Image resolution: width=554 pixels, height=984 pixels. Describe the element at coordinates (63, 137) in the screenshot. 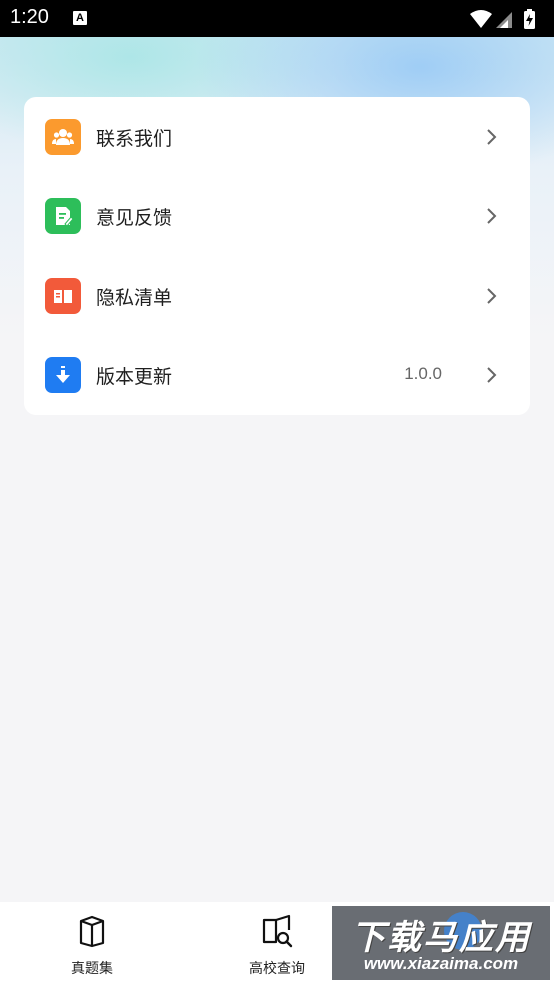

I see `contact-people-icon` at that location.